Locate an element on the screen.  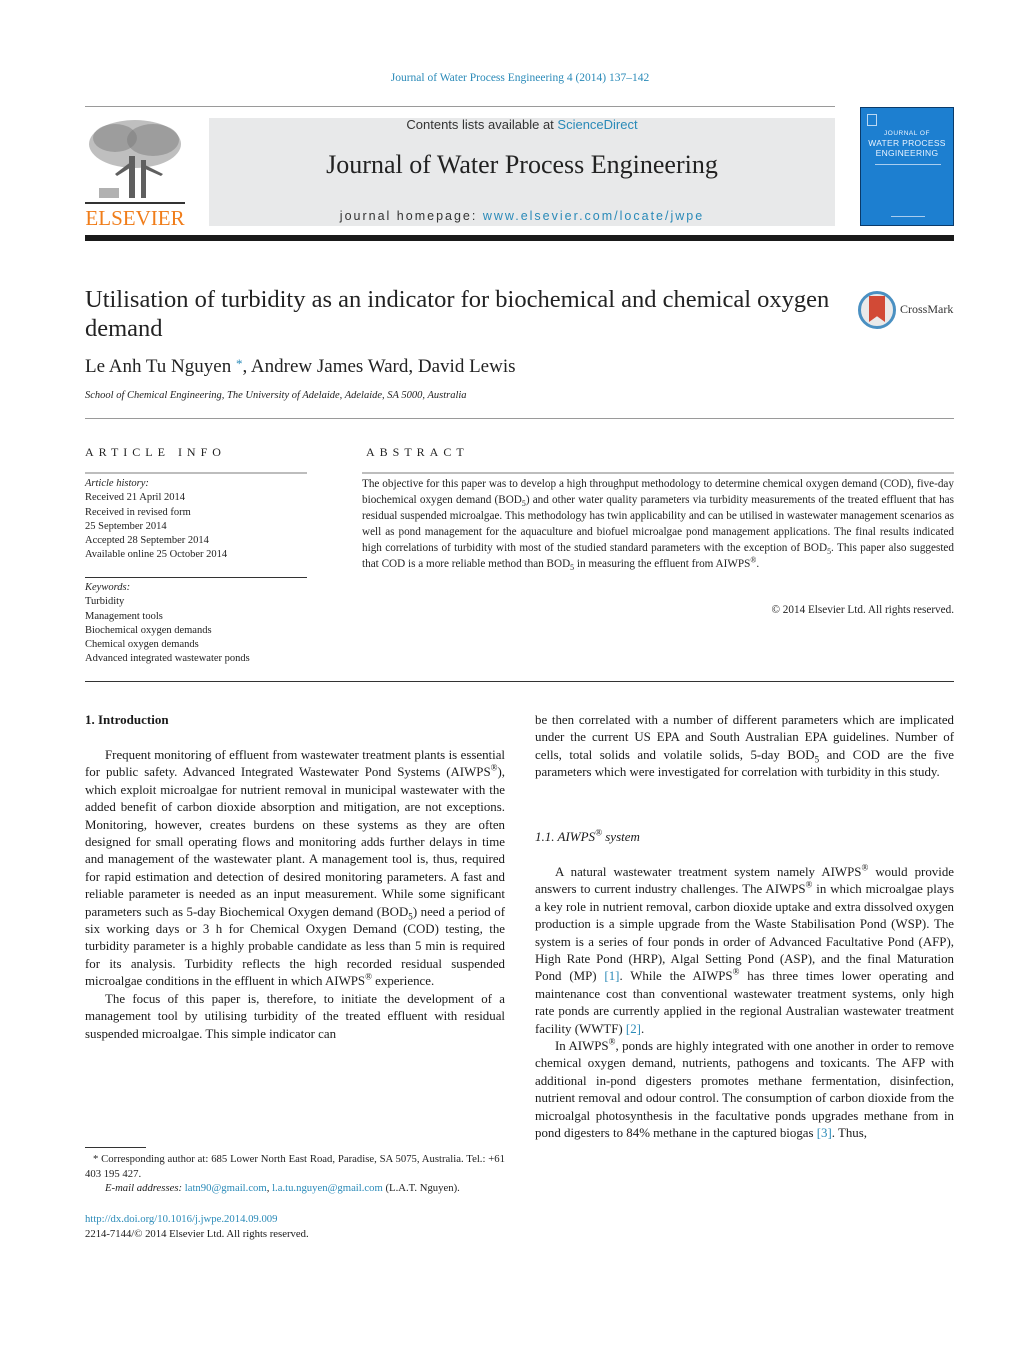
keyword-item: Chemical oxygen demands is located at coordinates (142, 645).